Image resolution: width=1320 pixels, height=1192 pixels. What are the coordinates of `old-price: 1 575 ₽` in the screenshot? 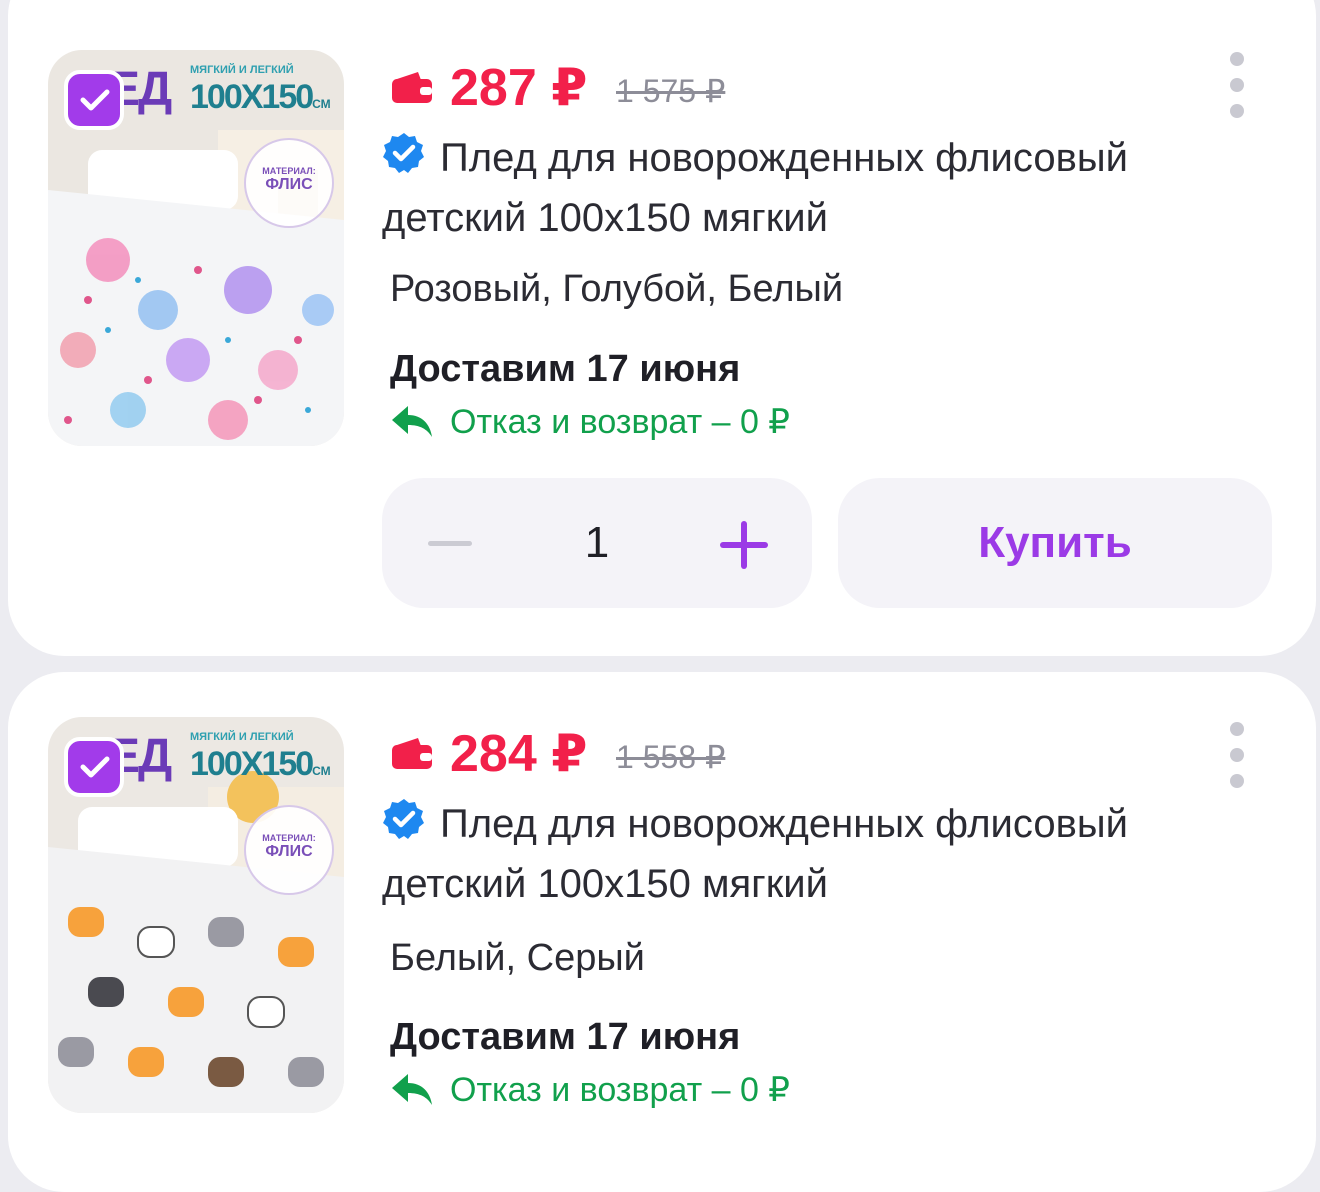 It's located at (671, 91).